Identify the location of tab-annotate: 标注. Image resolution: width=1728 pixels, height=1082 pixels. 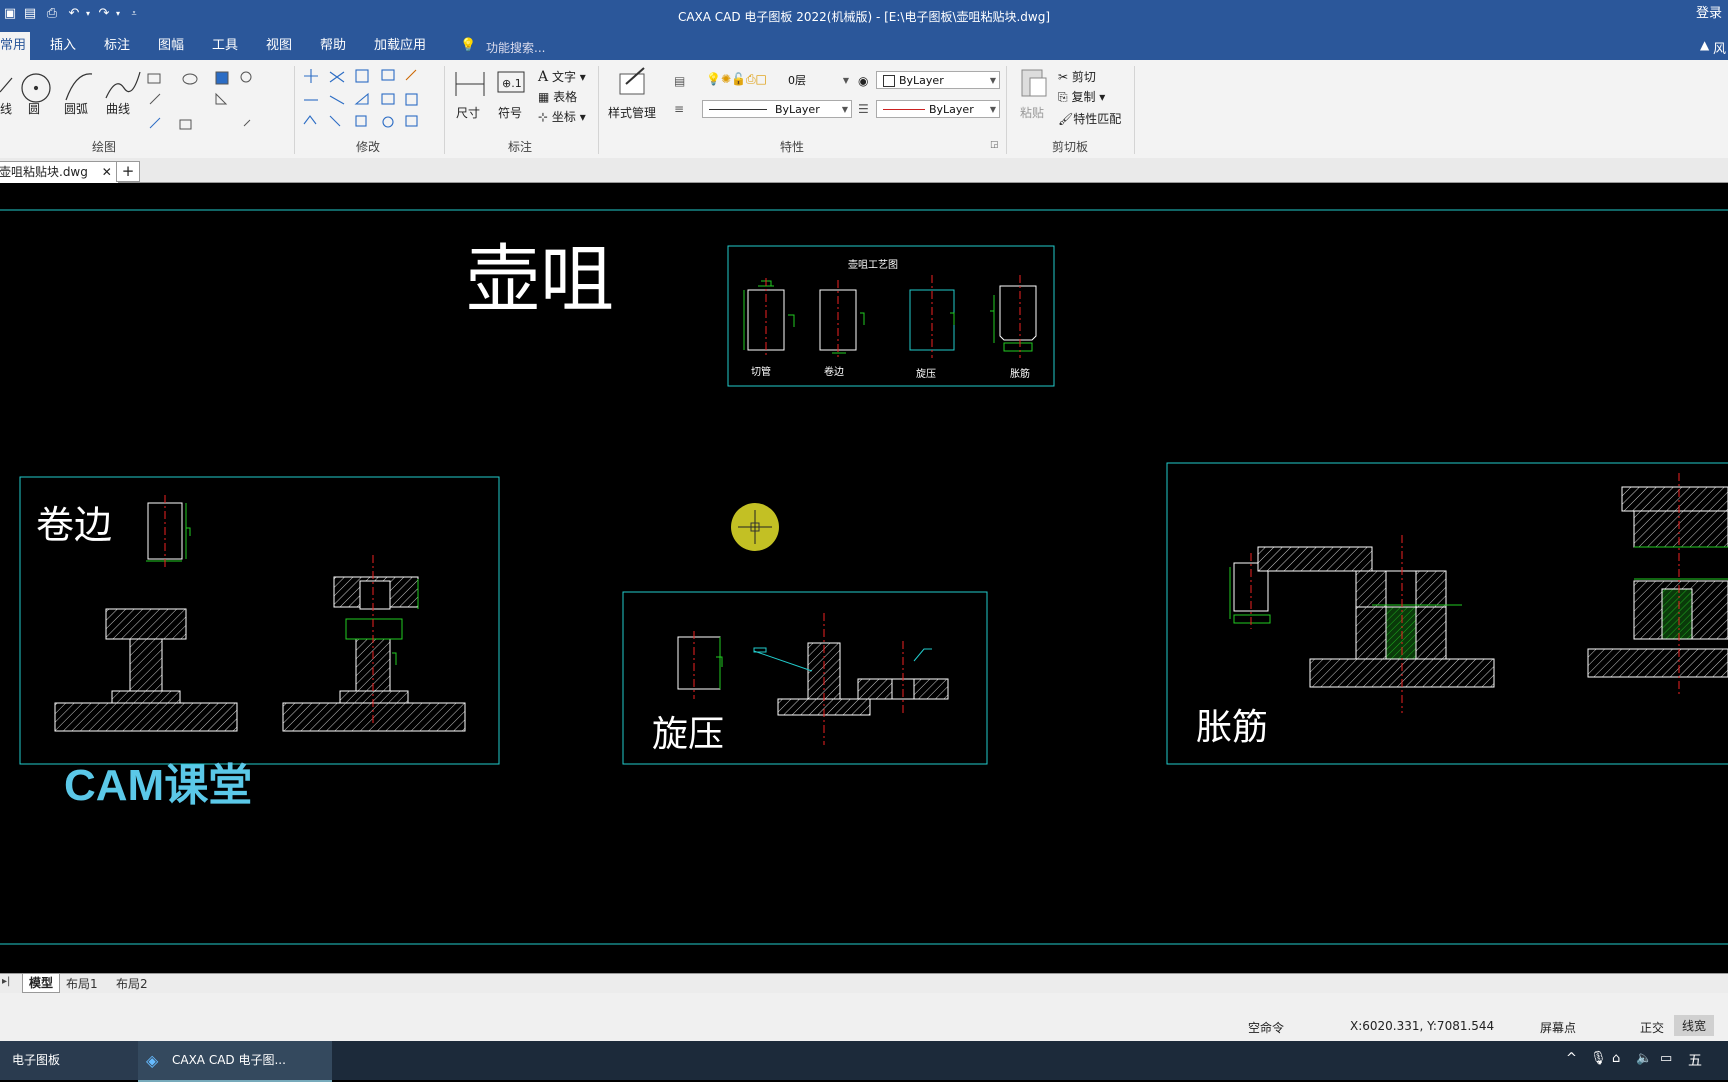
(117, 46).